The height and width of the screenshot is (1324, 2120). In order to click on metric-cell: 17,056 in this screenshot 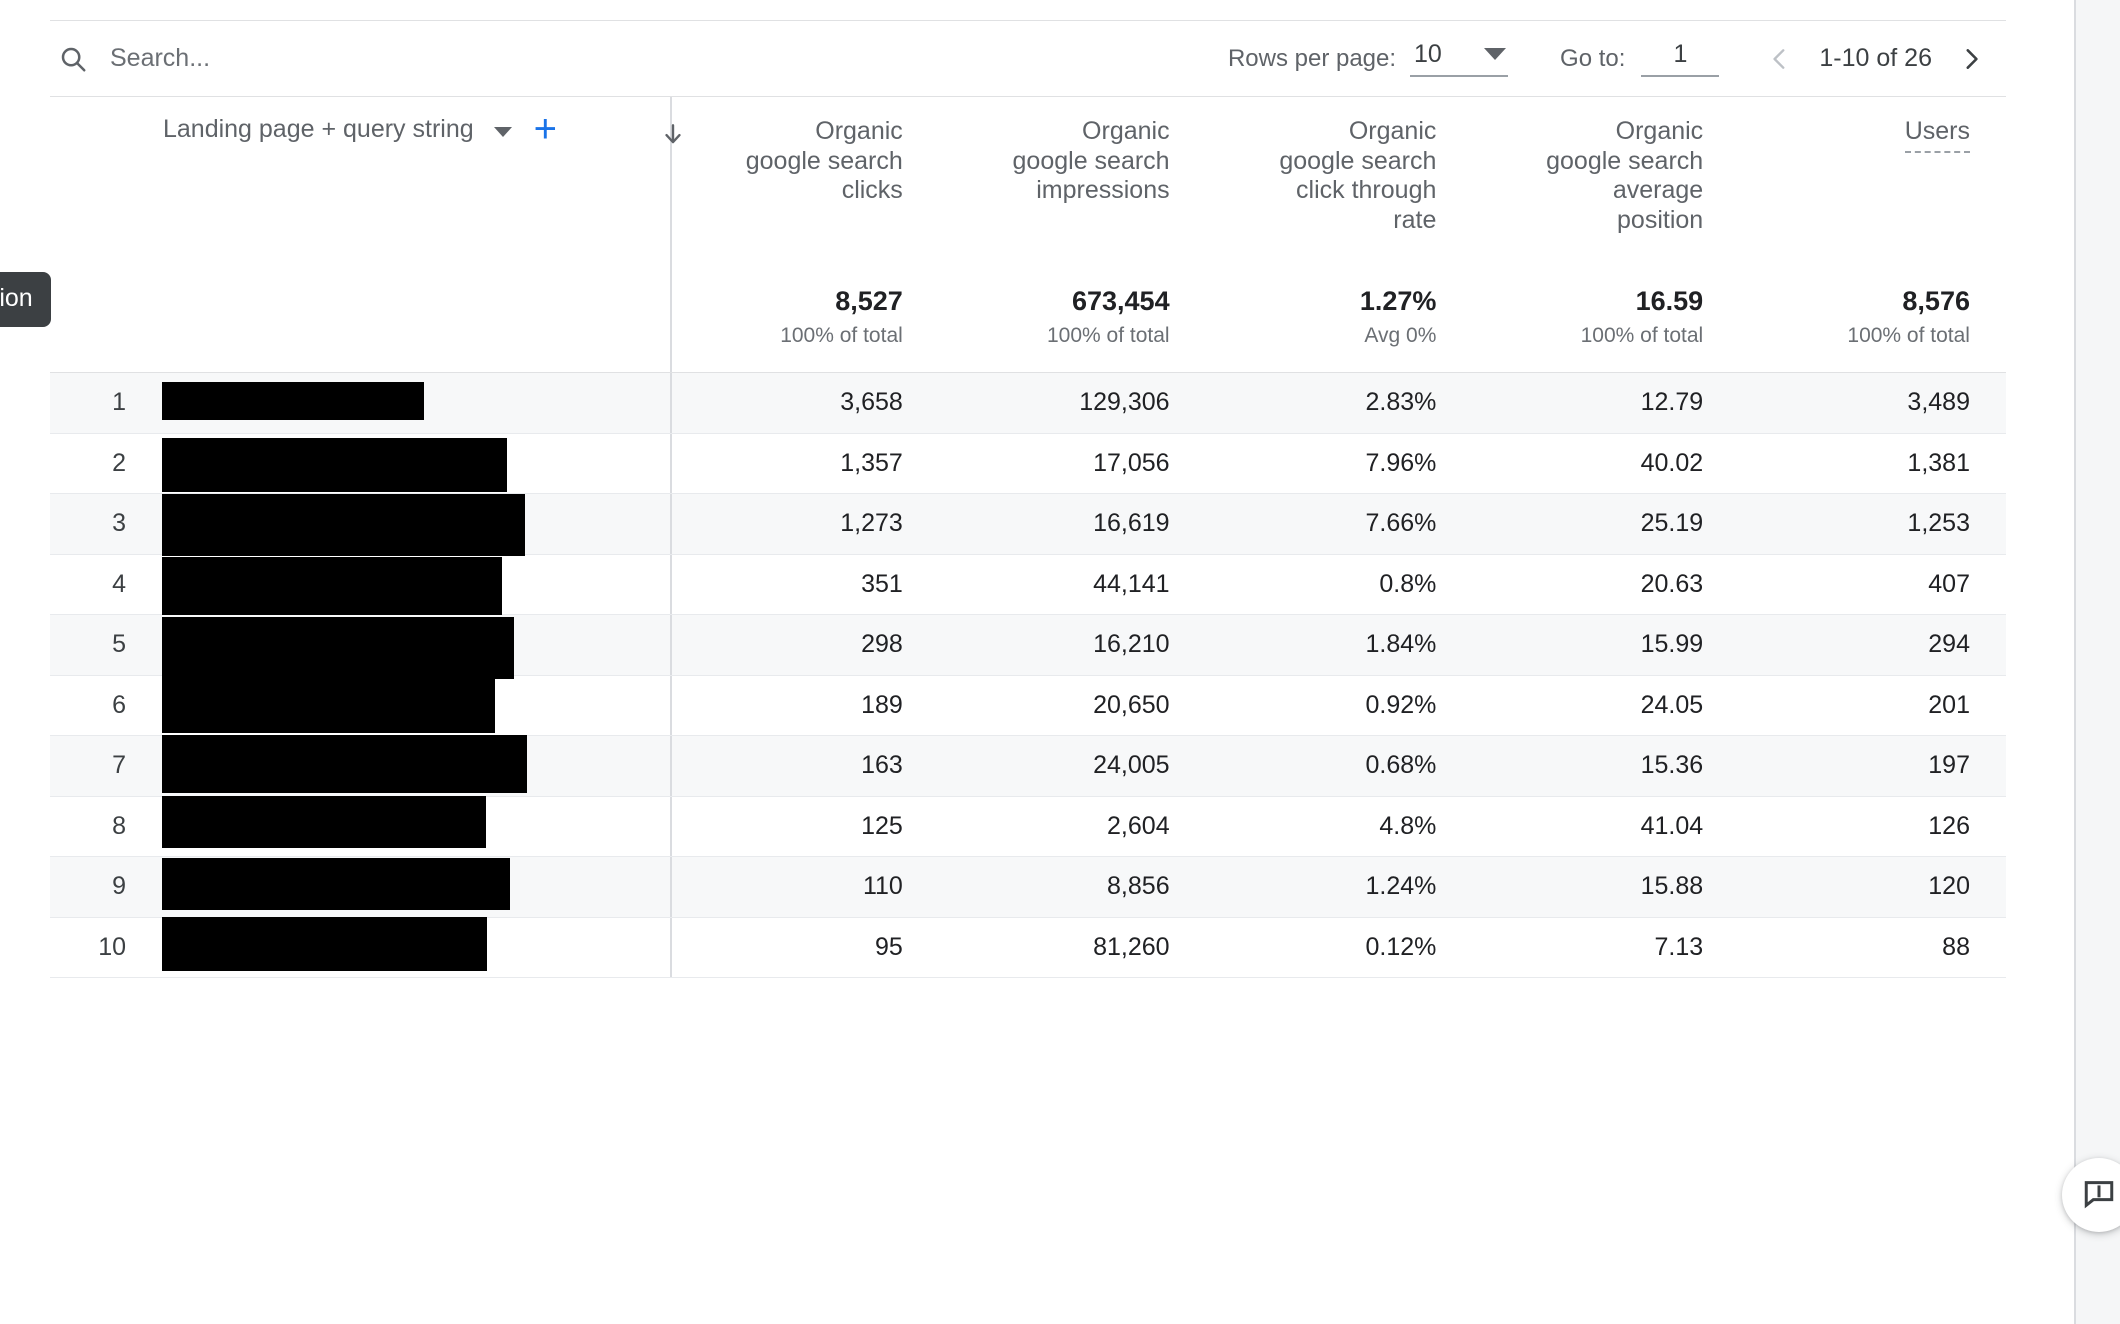, I will do `click(1131, 462)`.